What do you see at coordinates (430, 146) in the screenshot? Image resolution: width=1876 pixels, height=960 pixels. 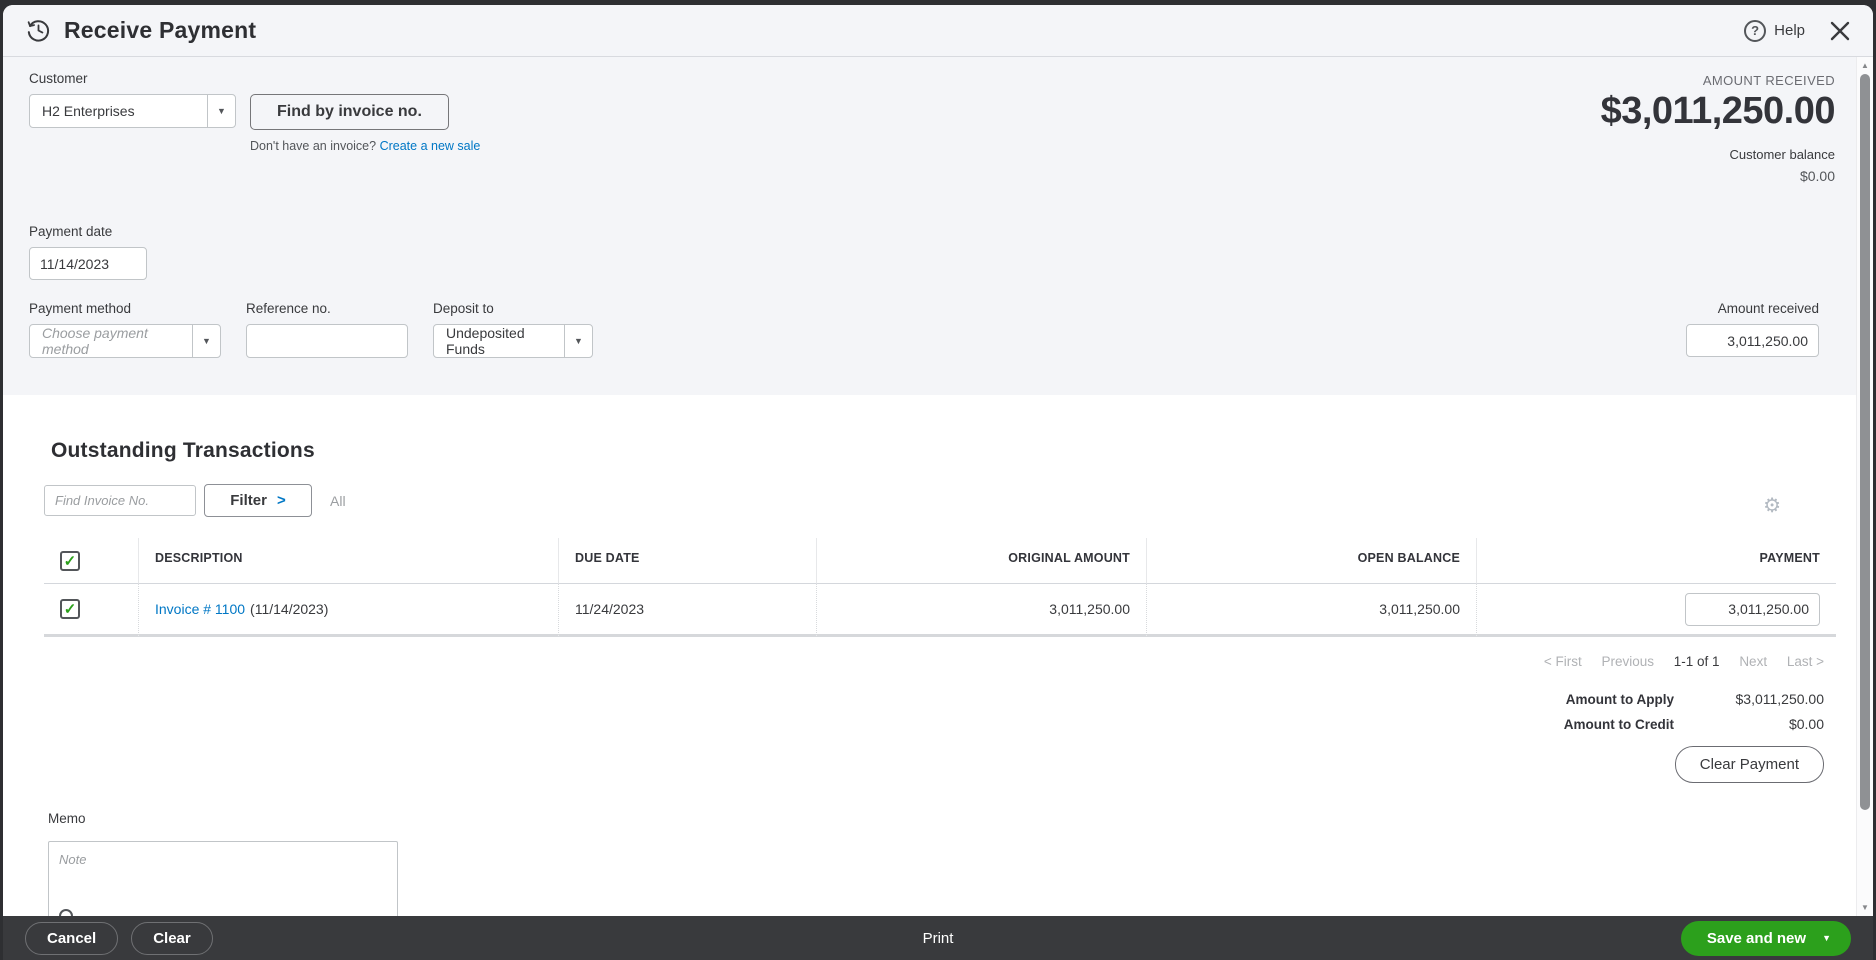 I see `create-new-sale-link: Create a new sale` at bounding box center [430, 146].